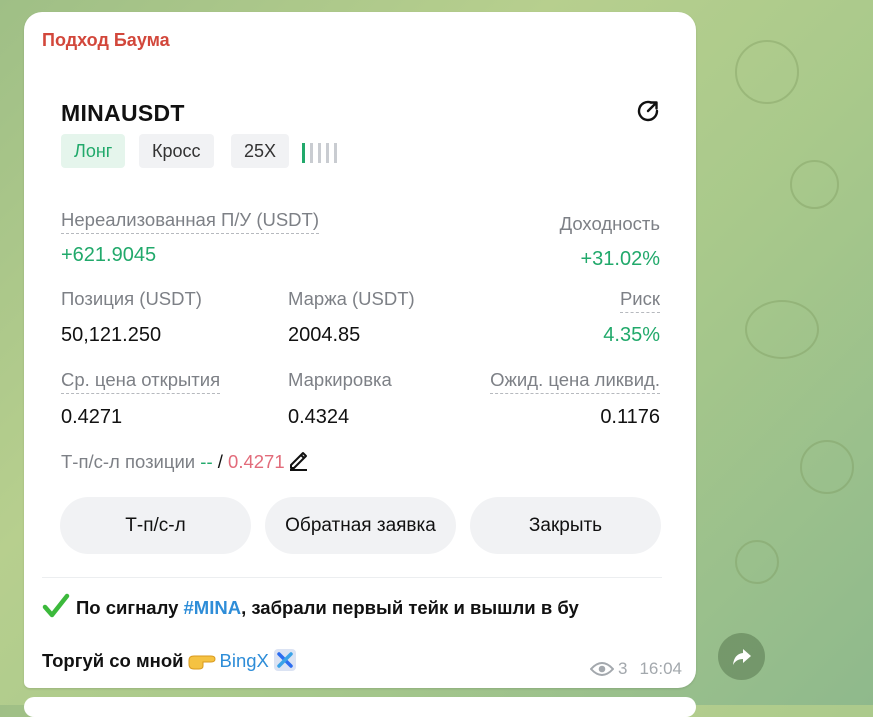 The image size is (873, 717). I want to click on leverage-badge: 25X, so click(260, 151).